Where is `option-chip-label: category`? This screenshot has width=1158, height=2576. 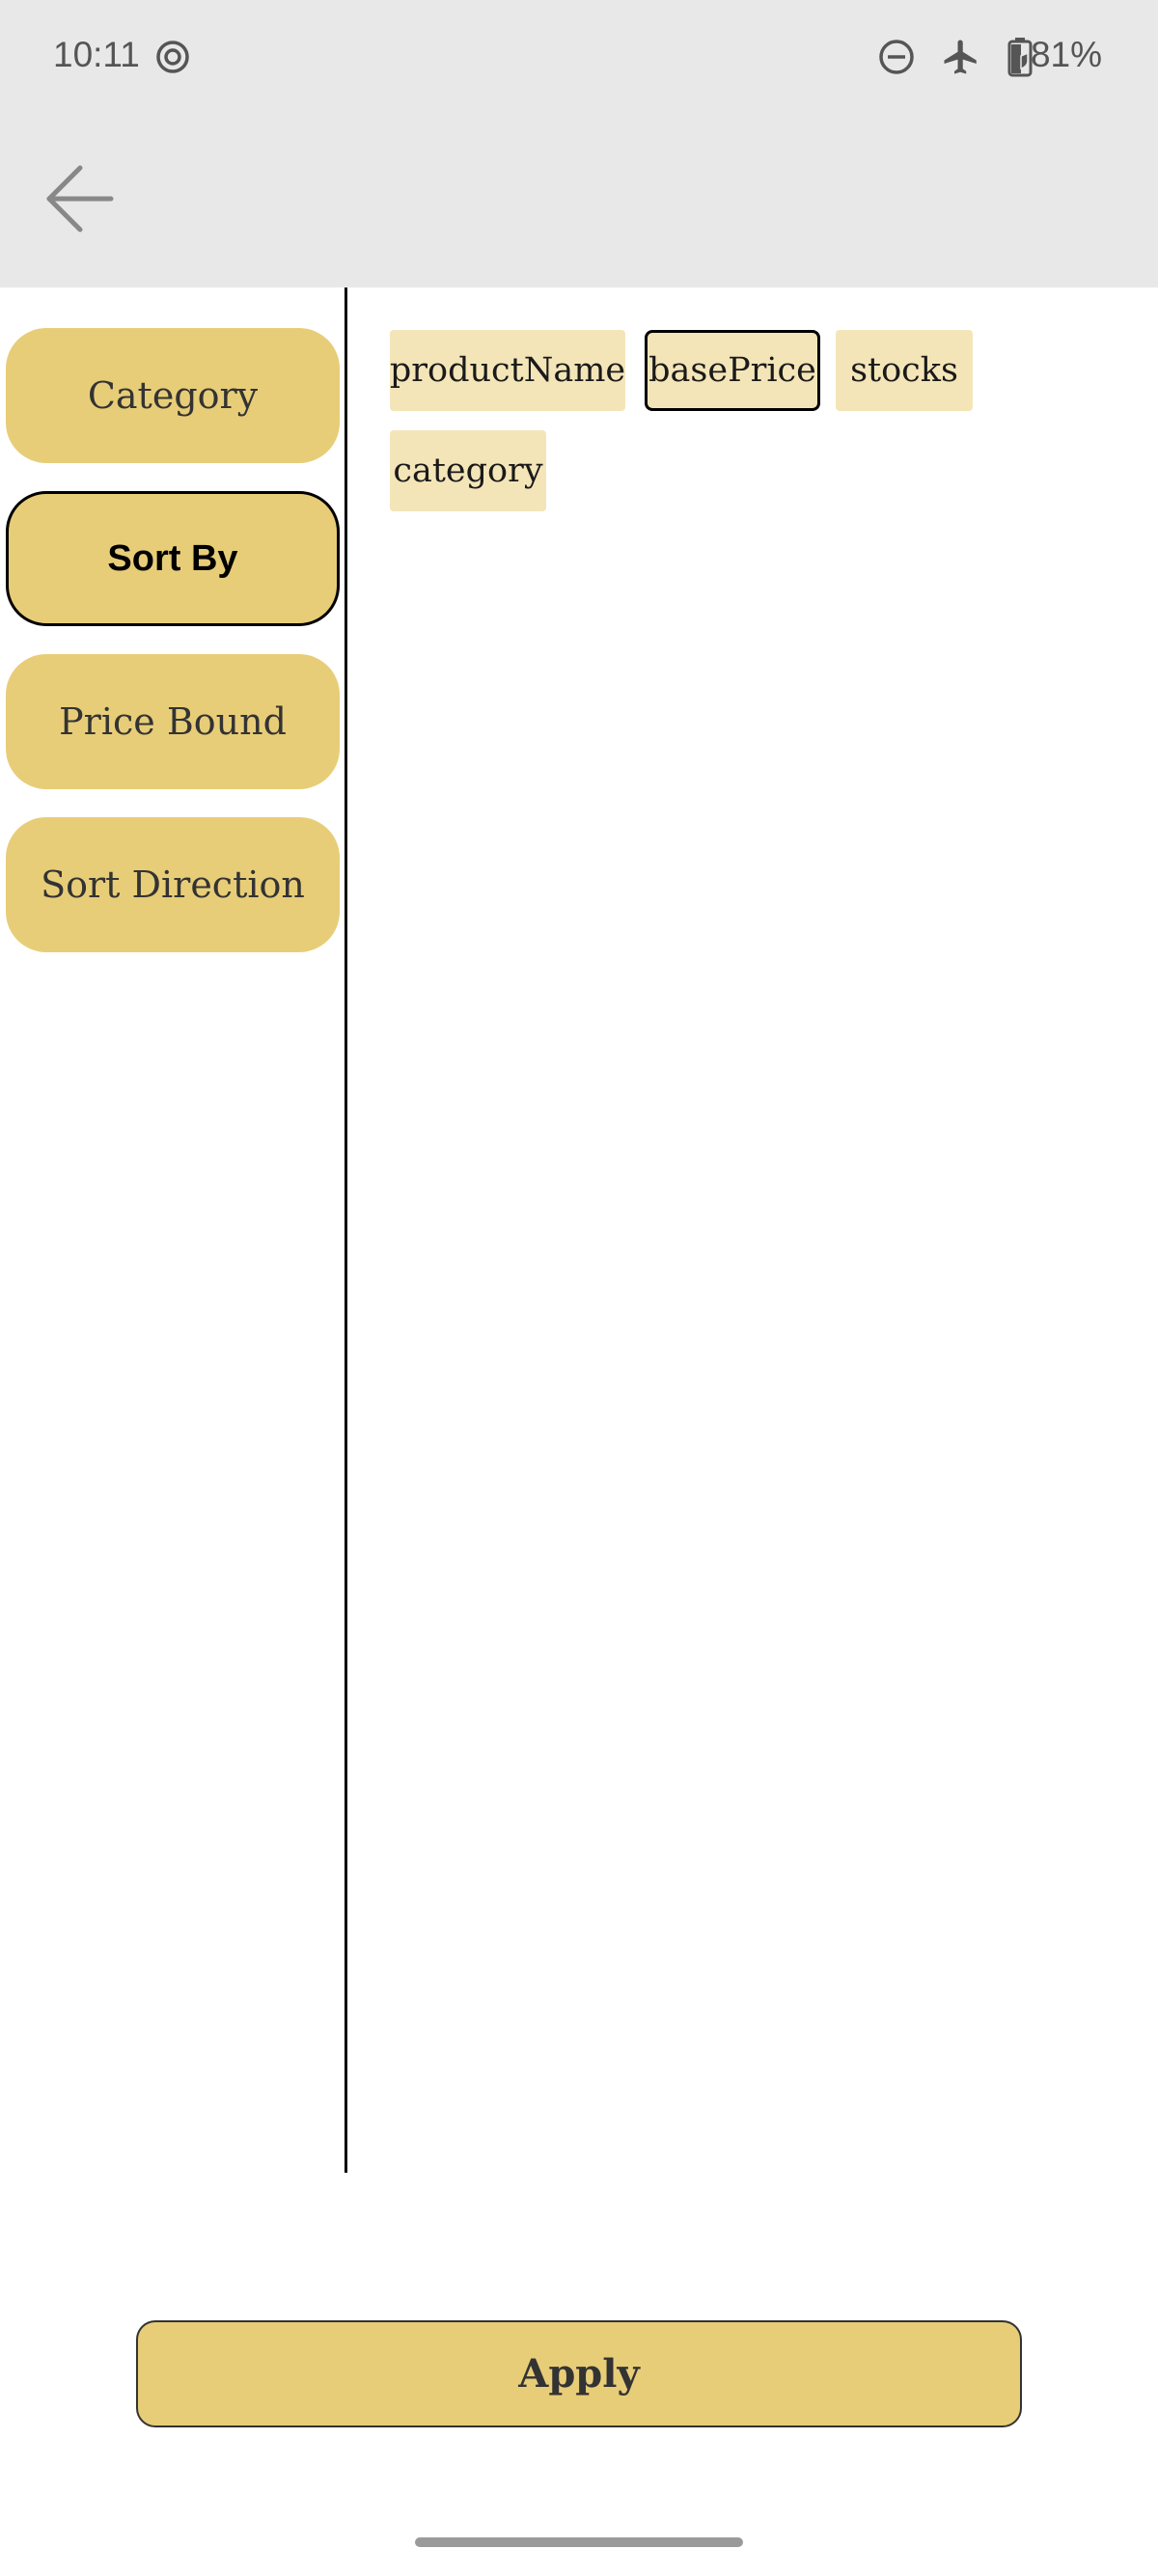 option-chip-label: category is located at coordinates (468, 471).